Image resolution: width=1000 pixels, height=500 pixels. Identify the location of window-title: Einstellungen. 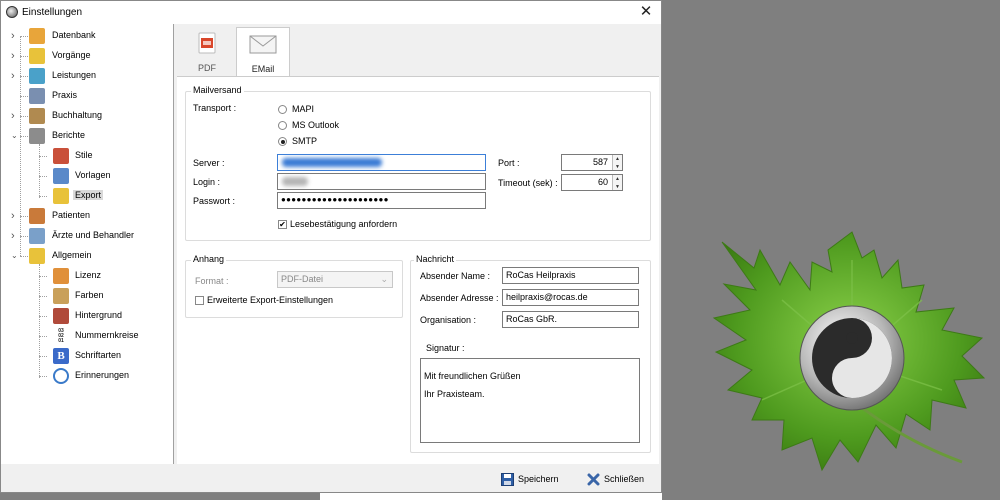
(52, 12).